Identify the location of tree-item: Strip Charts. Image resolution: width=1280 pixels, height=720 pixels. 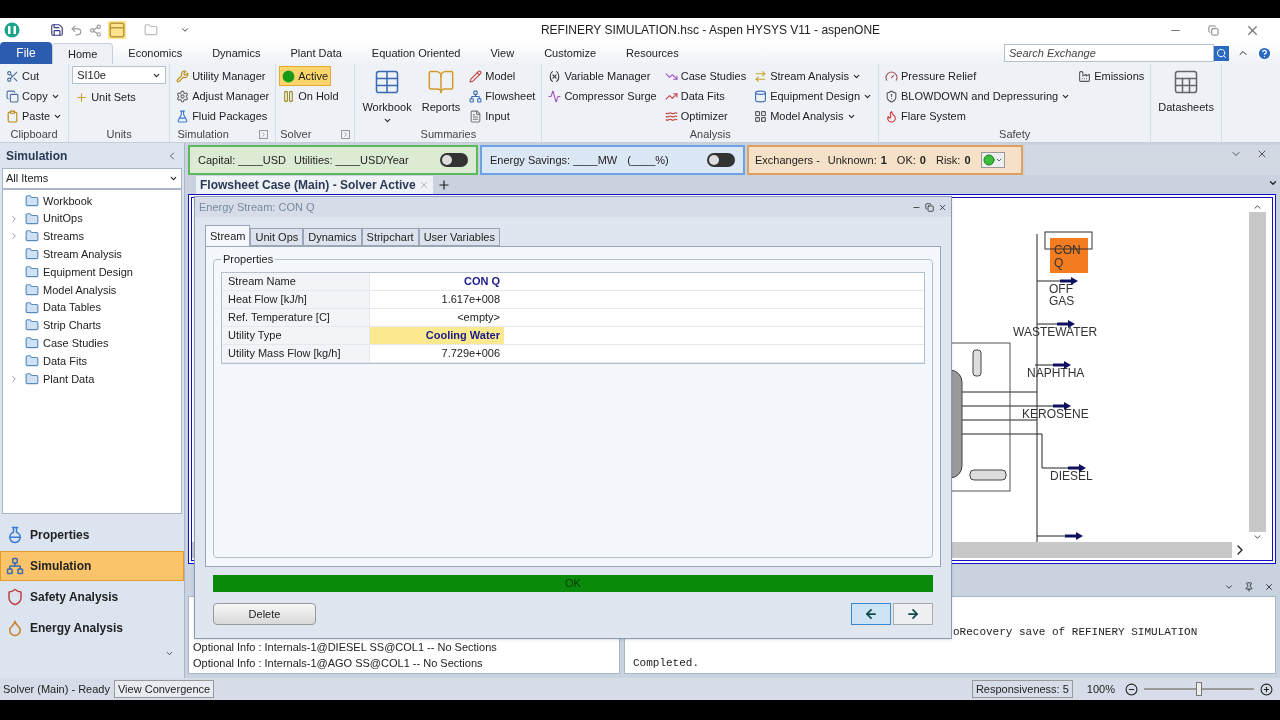
(92, 325).